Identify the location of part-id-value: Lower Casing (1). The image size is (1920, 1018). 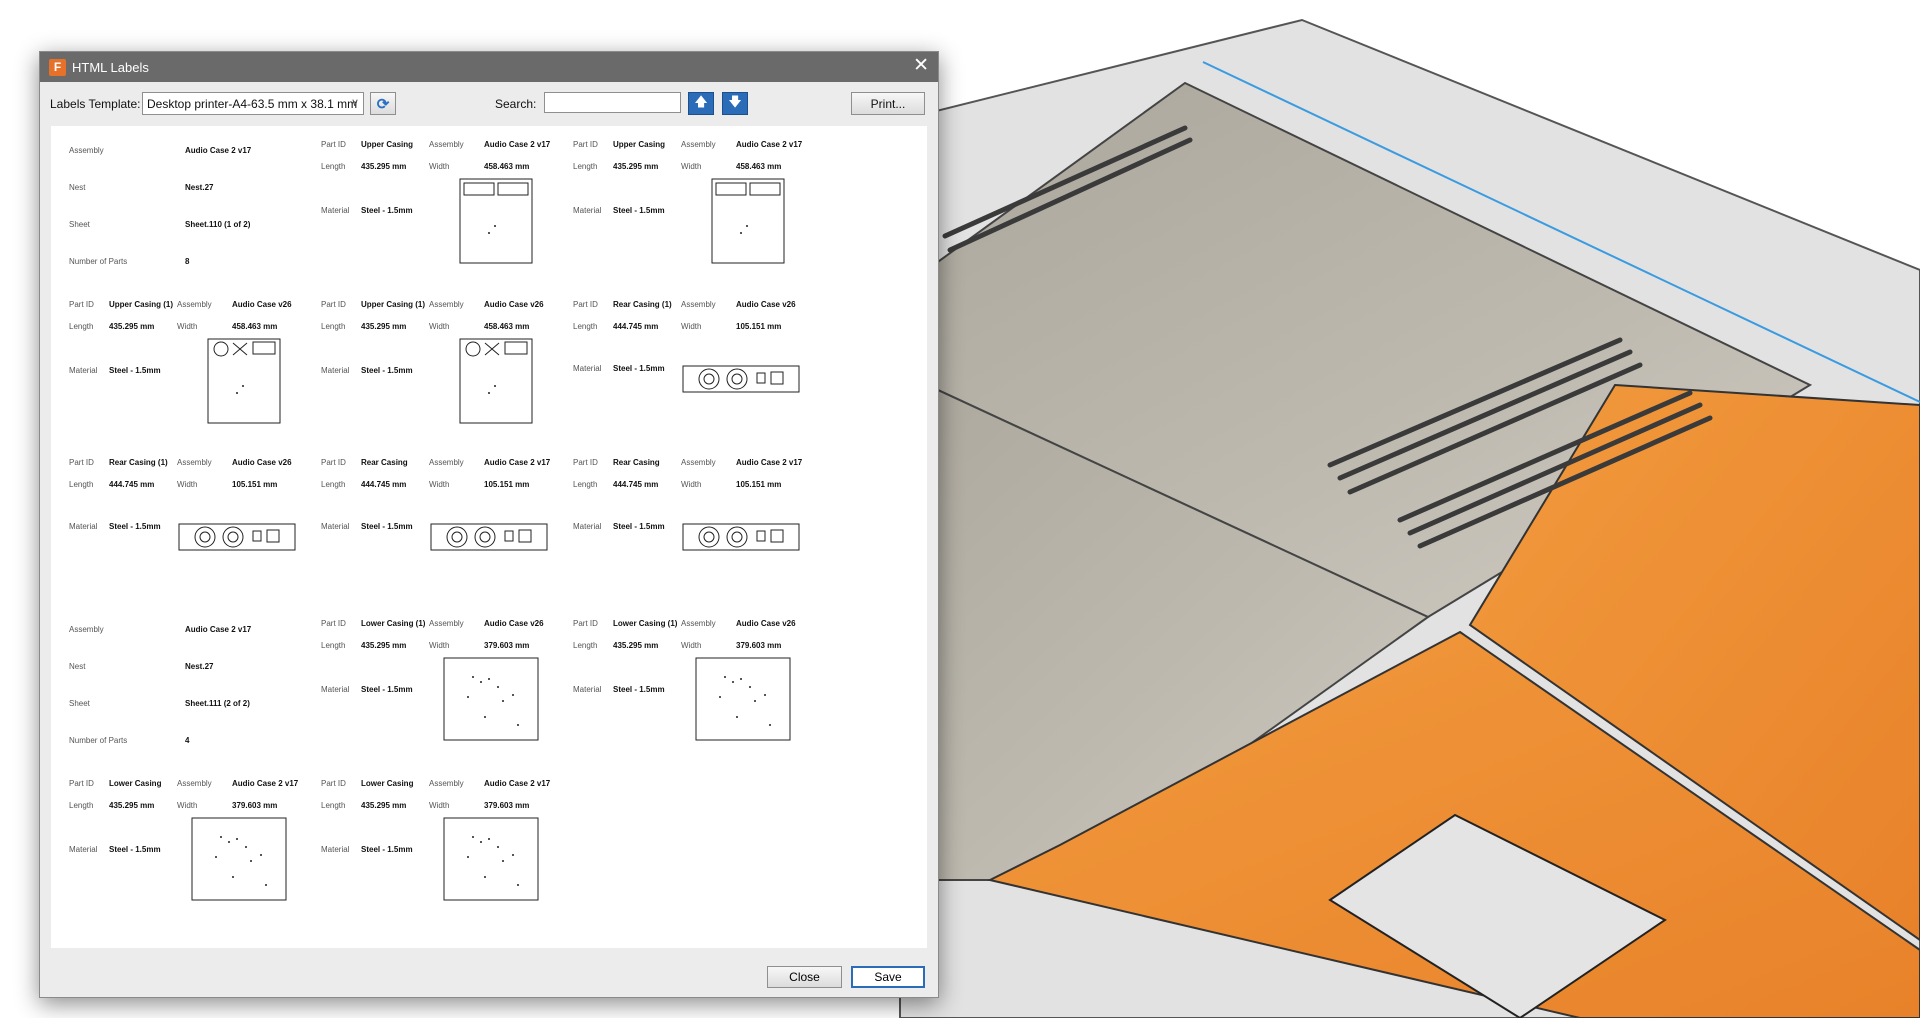
(393, 623).